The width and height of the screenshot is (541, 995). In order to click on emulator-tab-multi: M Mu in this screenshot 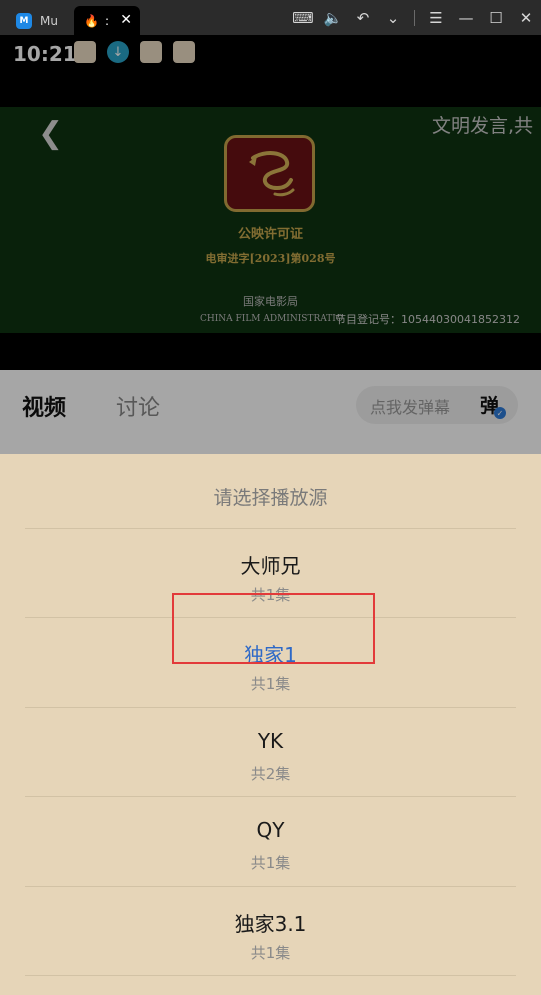, I will do `click(39, 20)`.